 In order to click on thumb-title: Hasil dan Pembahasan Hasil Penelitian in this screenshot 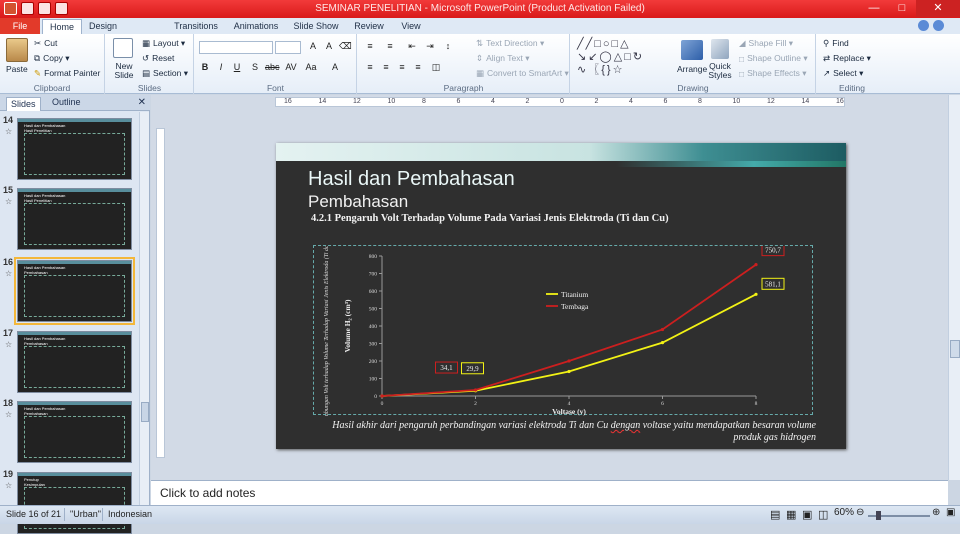, I will do `click(44, 198)`.